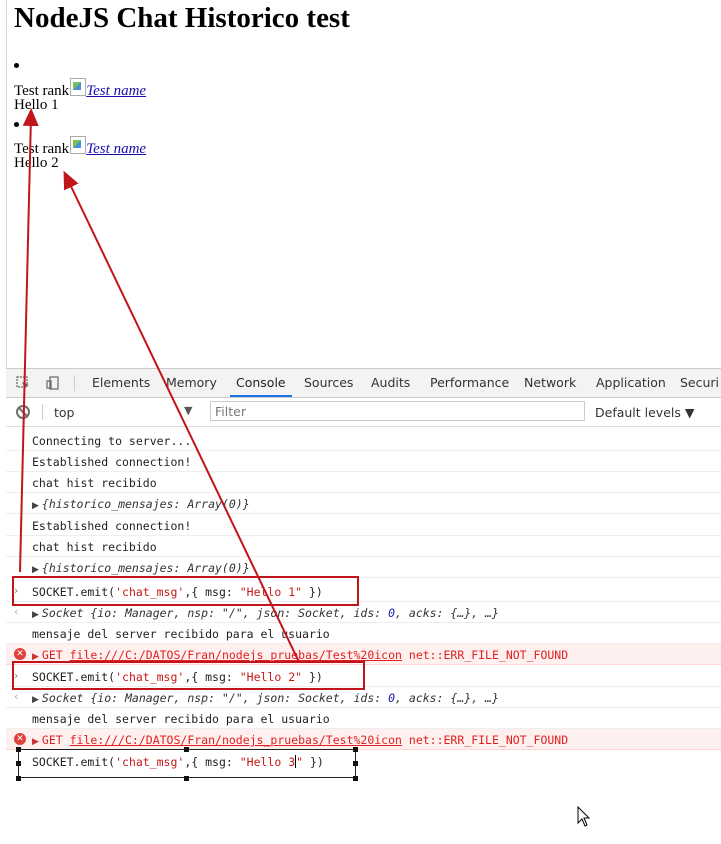 Image resolution: width=721 pixels, height=844 pixels. I want to click on log-levels-selector: Default levels ▼, so click(645, 412).